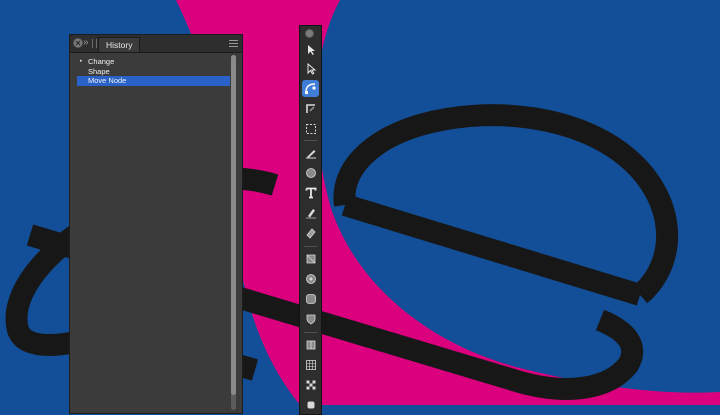  Describe the element at coordinates (310, 384) in the screenshot. I see `pattern-tool-icon` at that location.